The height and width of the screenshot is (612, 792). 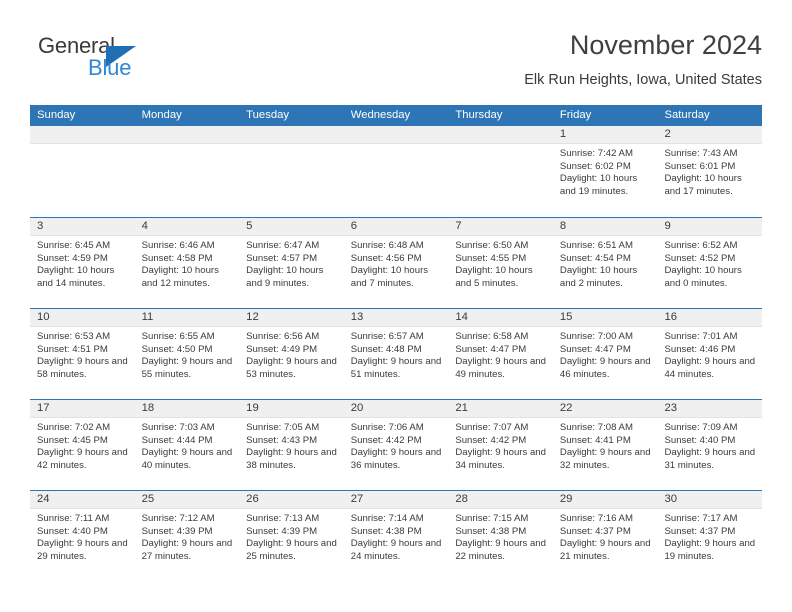 I want to click on calendar-day-cell-empty, so click(x=396, y=171).